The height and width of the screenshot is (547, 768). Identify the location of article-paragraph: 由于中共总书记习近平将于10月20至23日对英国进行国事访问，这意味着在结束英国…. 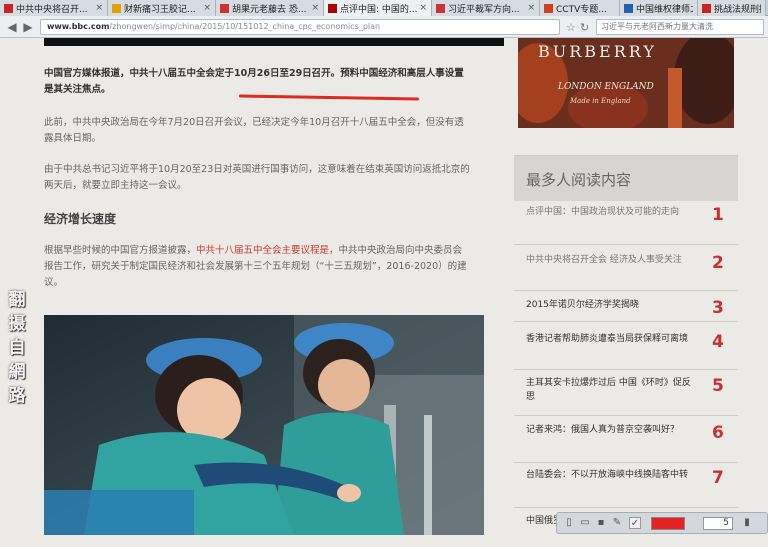
(257, 177).